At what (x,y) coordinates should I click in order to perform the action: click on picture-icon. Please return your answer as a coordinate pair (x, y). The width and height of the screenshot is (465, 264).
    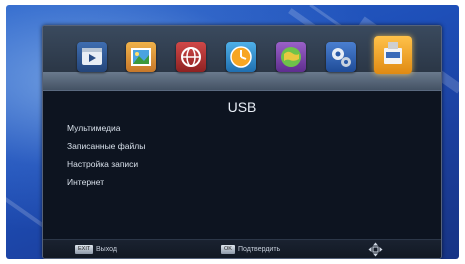
    Looking at the image, I should click on (141, 57).